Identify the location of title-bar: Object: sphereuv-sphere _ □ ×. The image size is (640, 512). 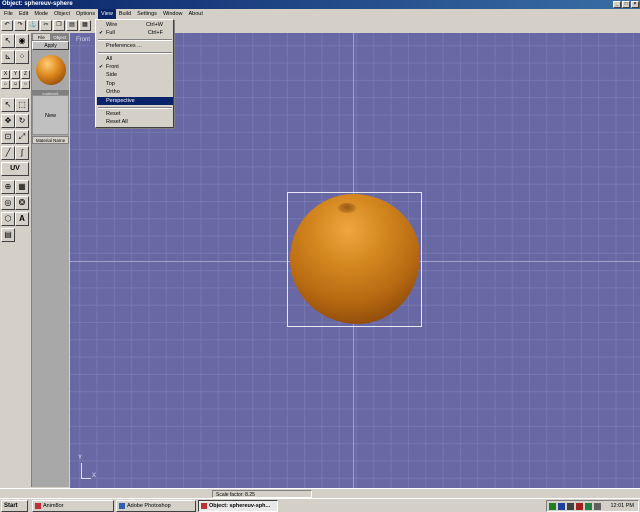
(320, 4).